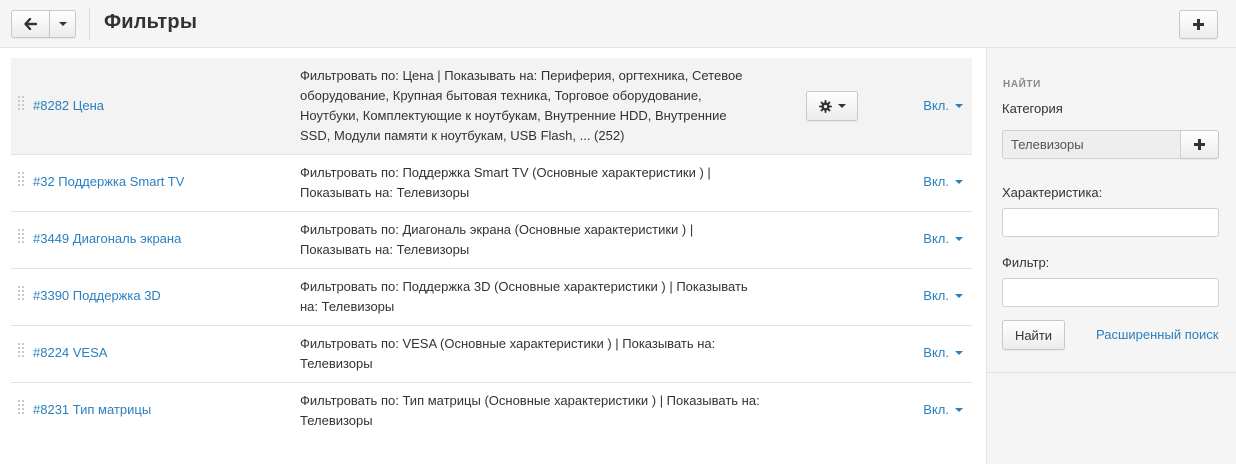 Image resolution: width=1236 pixels, height=464 pixels. I want to click on row-settings-button, so click(832, 106).